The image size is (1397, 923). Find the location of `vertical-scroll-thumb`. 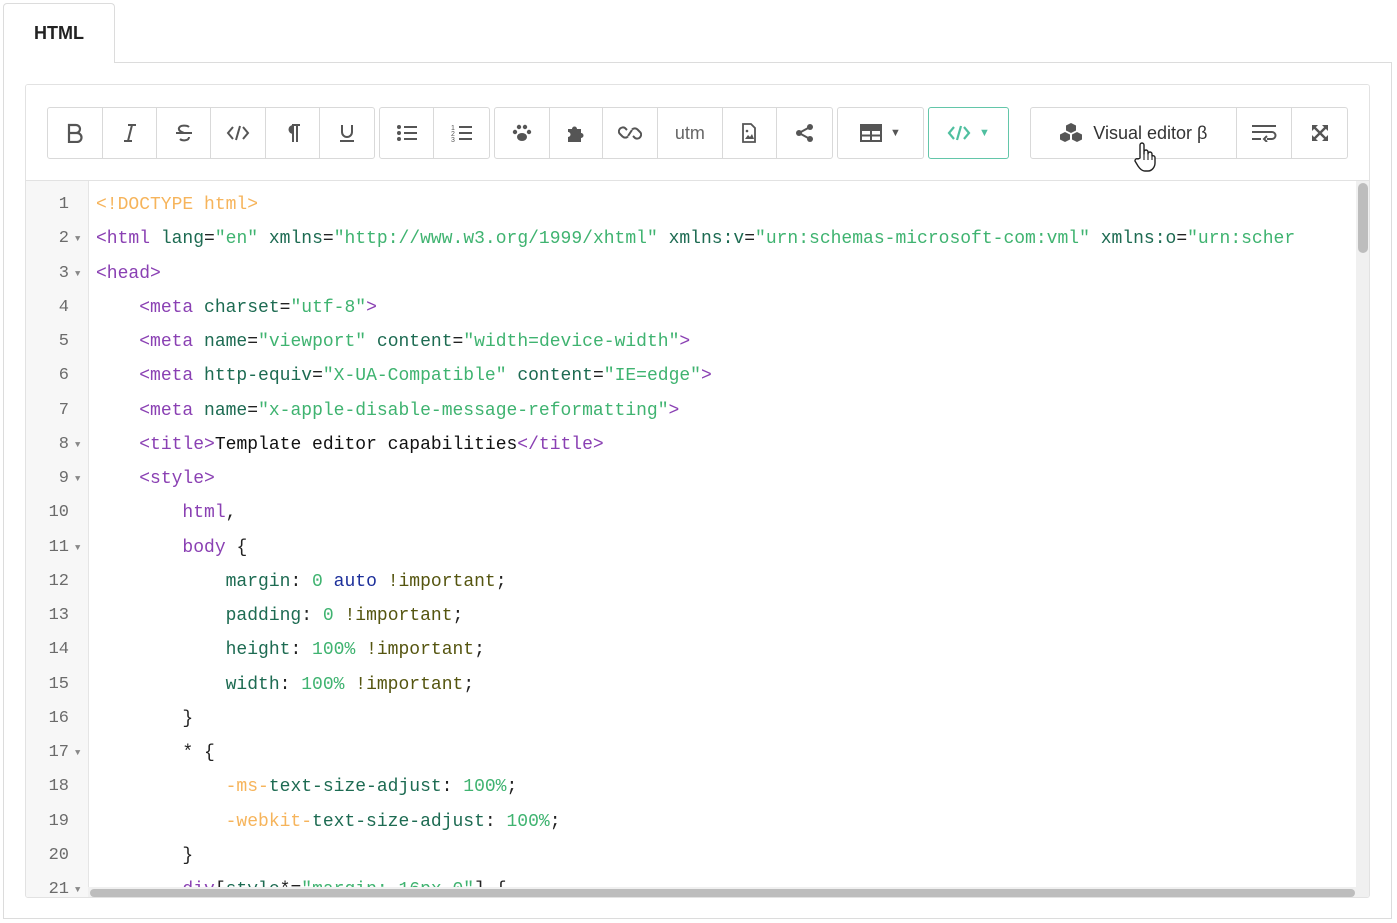

vertical-scroll-thumb is located at coordinates (1363, 218).